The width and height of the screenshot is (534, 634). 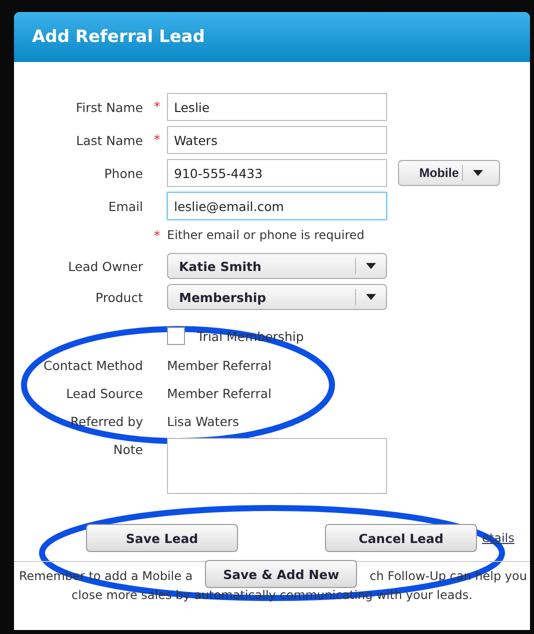 I want to click on dropdown: Membership, so click(x=277, y=297).